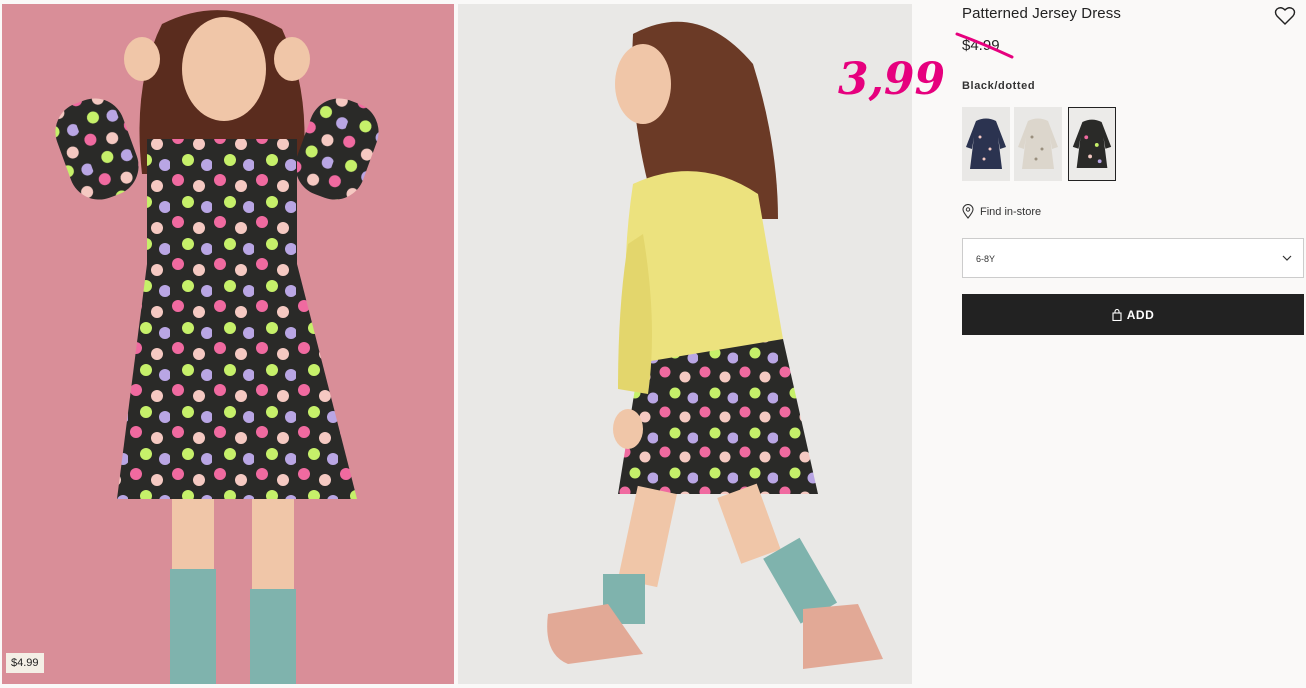  What do you see at coordinates (1117, 314) in the screenshot?
I see `bag-icon` at bounding box center [1117, 314].